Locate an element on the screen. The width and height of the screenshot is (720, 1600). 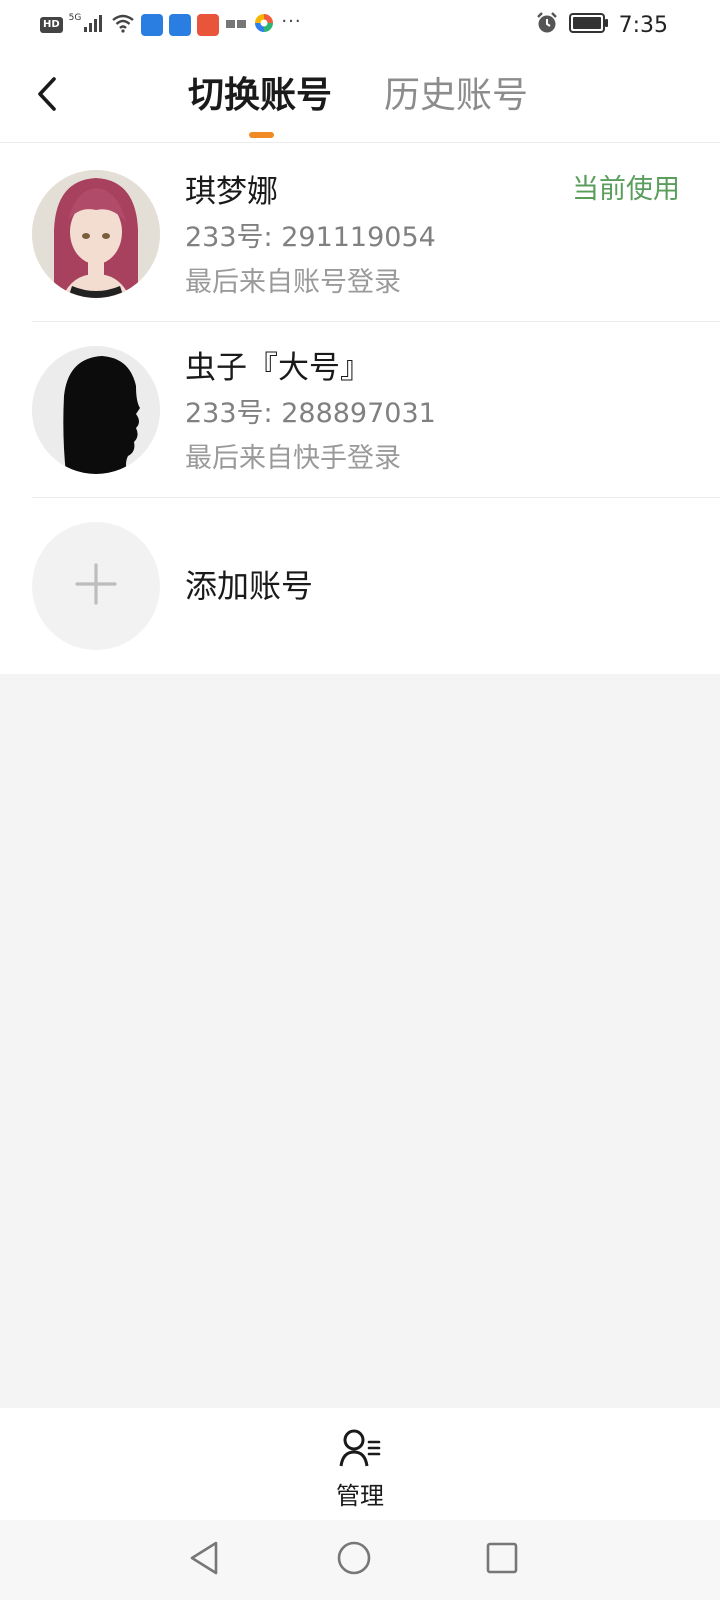
add-account-label: 添加账号 is located at coordinates (249, 586).